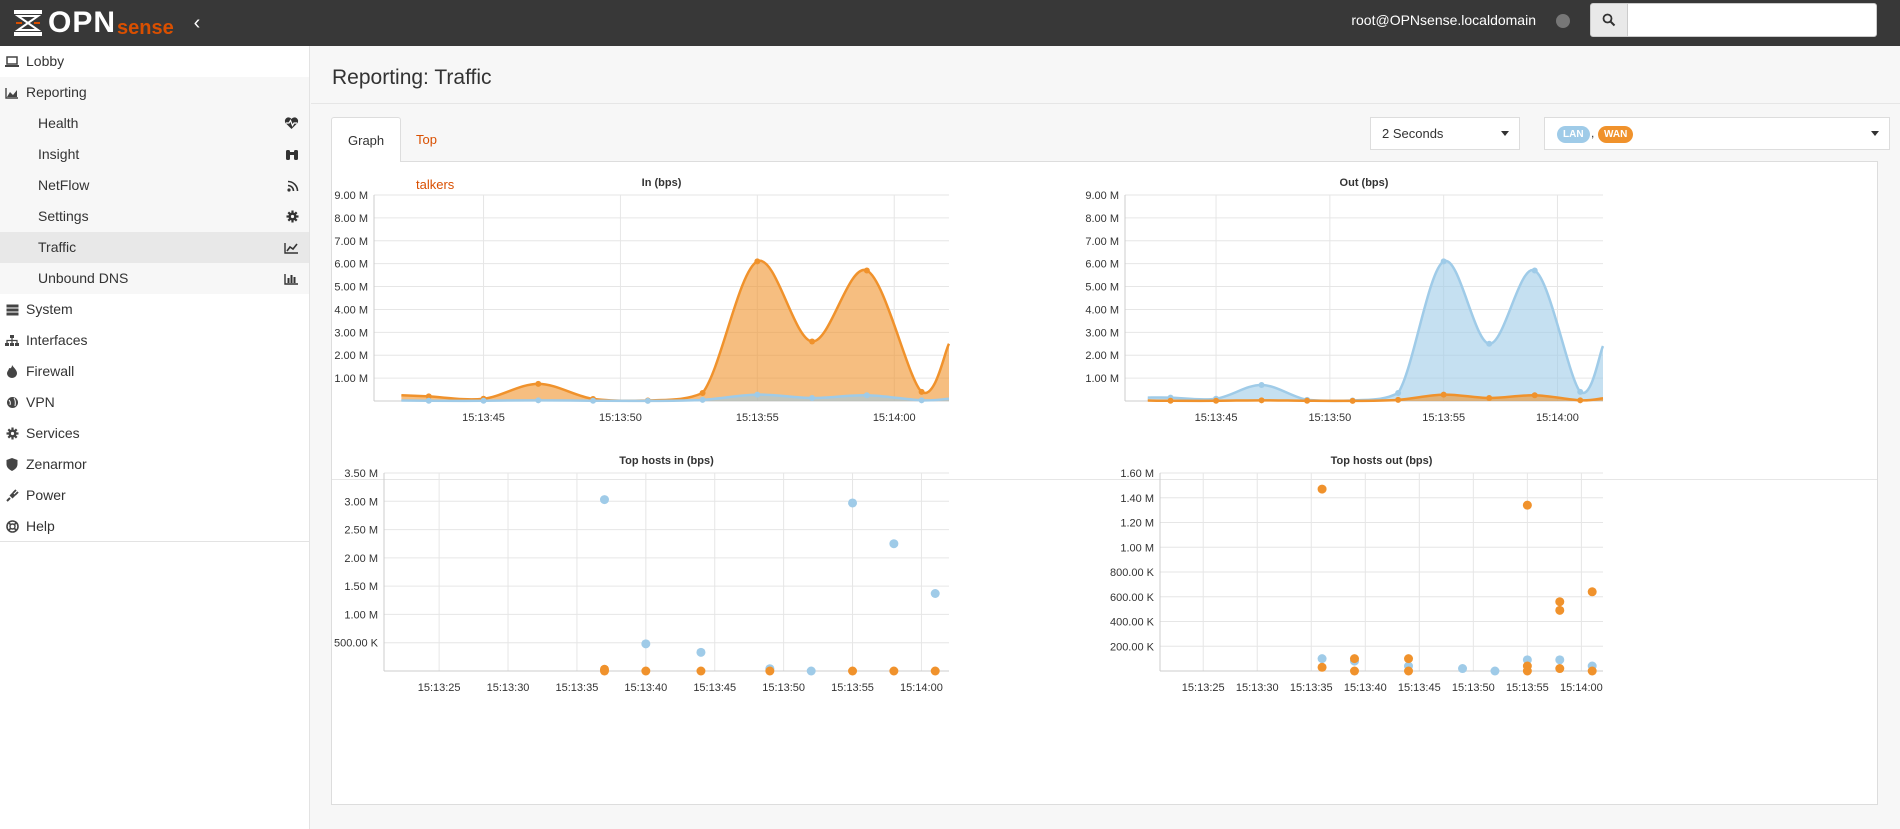 The height and width of the screenshot is (829, 1900). I want to click on sidebar-item-traffic: Traffic, so click(154, 247).